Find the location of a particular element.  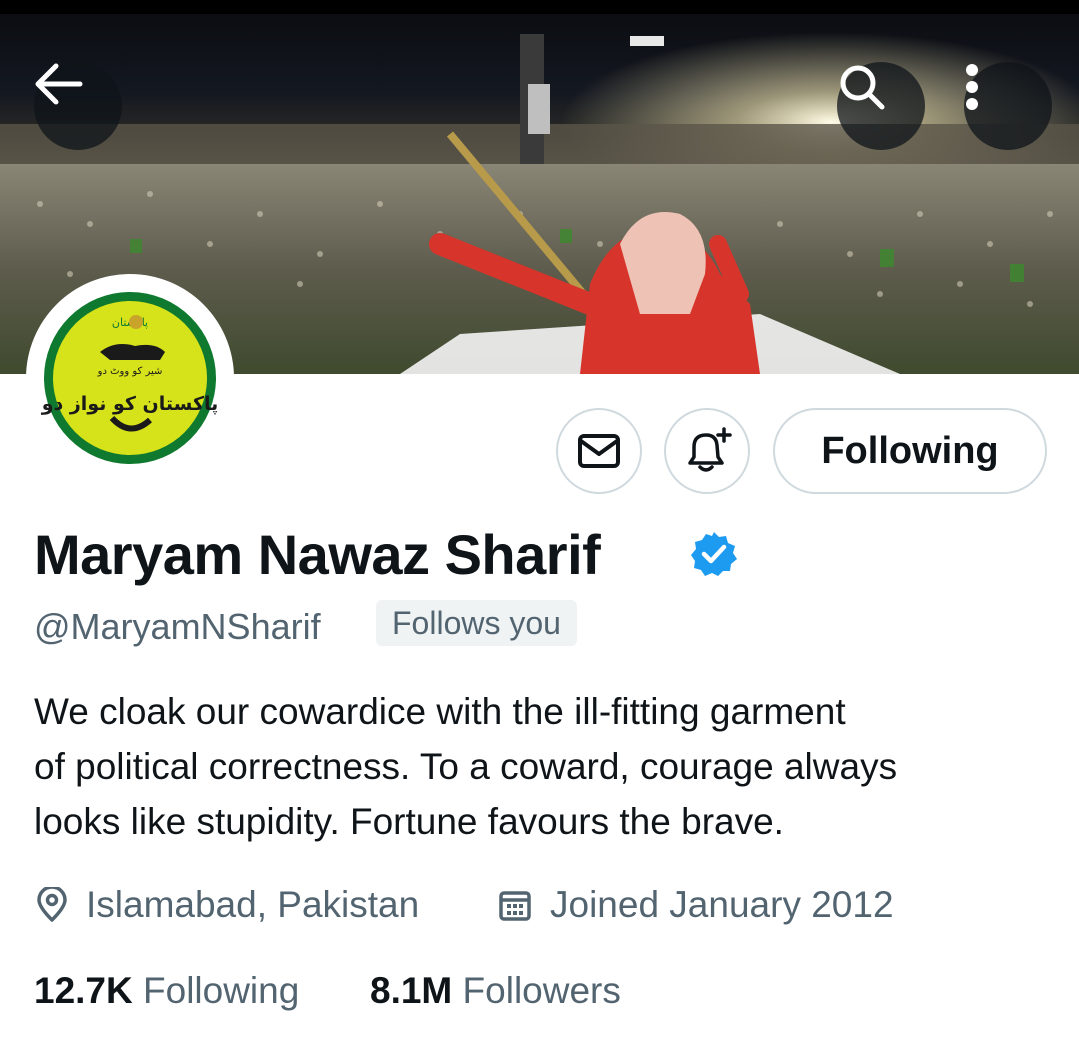

followers-count-link: 8.1M Followers is located at coordinates (495, 991).